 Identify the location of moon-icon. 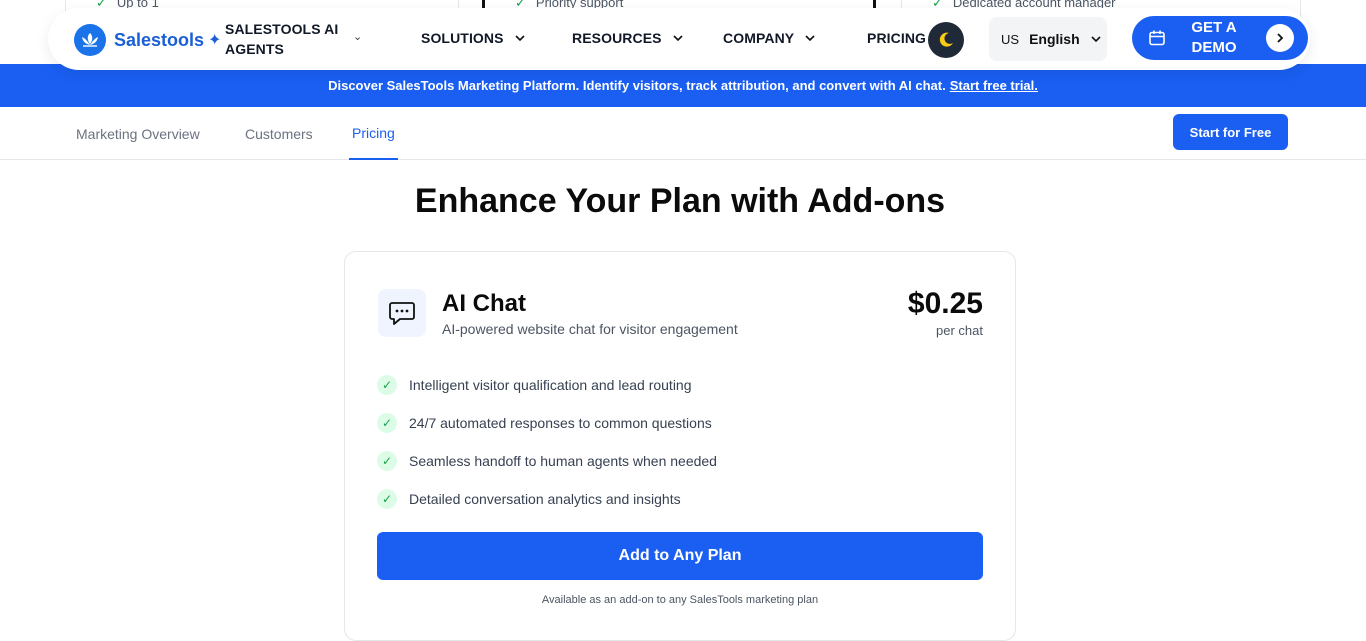
(946, 39).